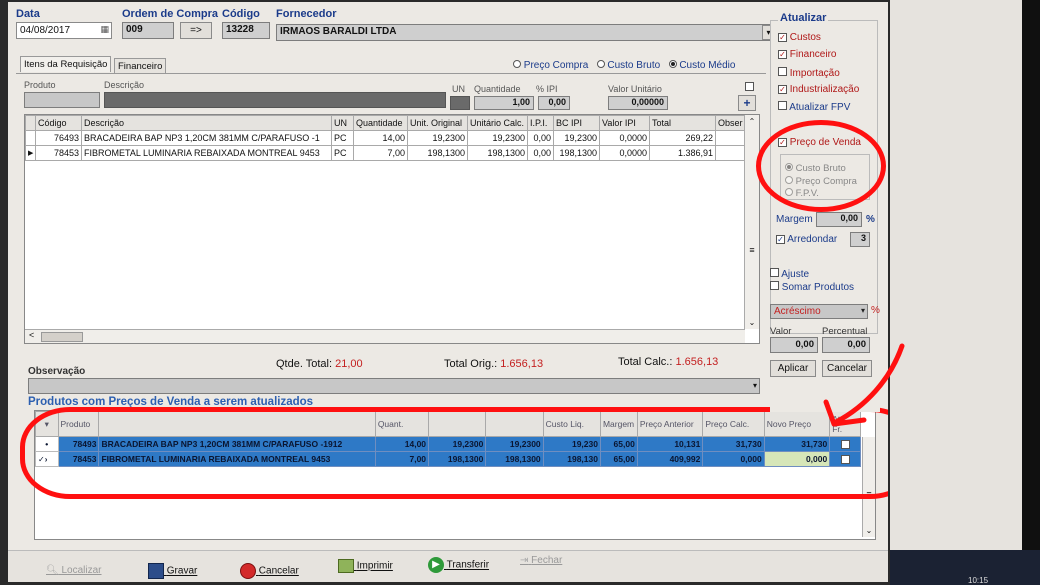 This screenshot has width=1040, height=585. What do you see at coordinates (524, 560) in the screenshot?
I see `exit-icon: ⇥` at bounding box center [524, 560].